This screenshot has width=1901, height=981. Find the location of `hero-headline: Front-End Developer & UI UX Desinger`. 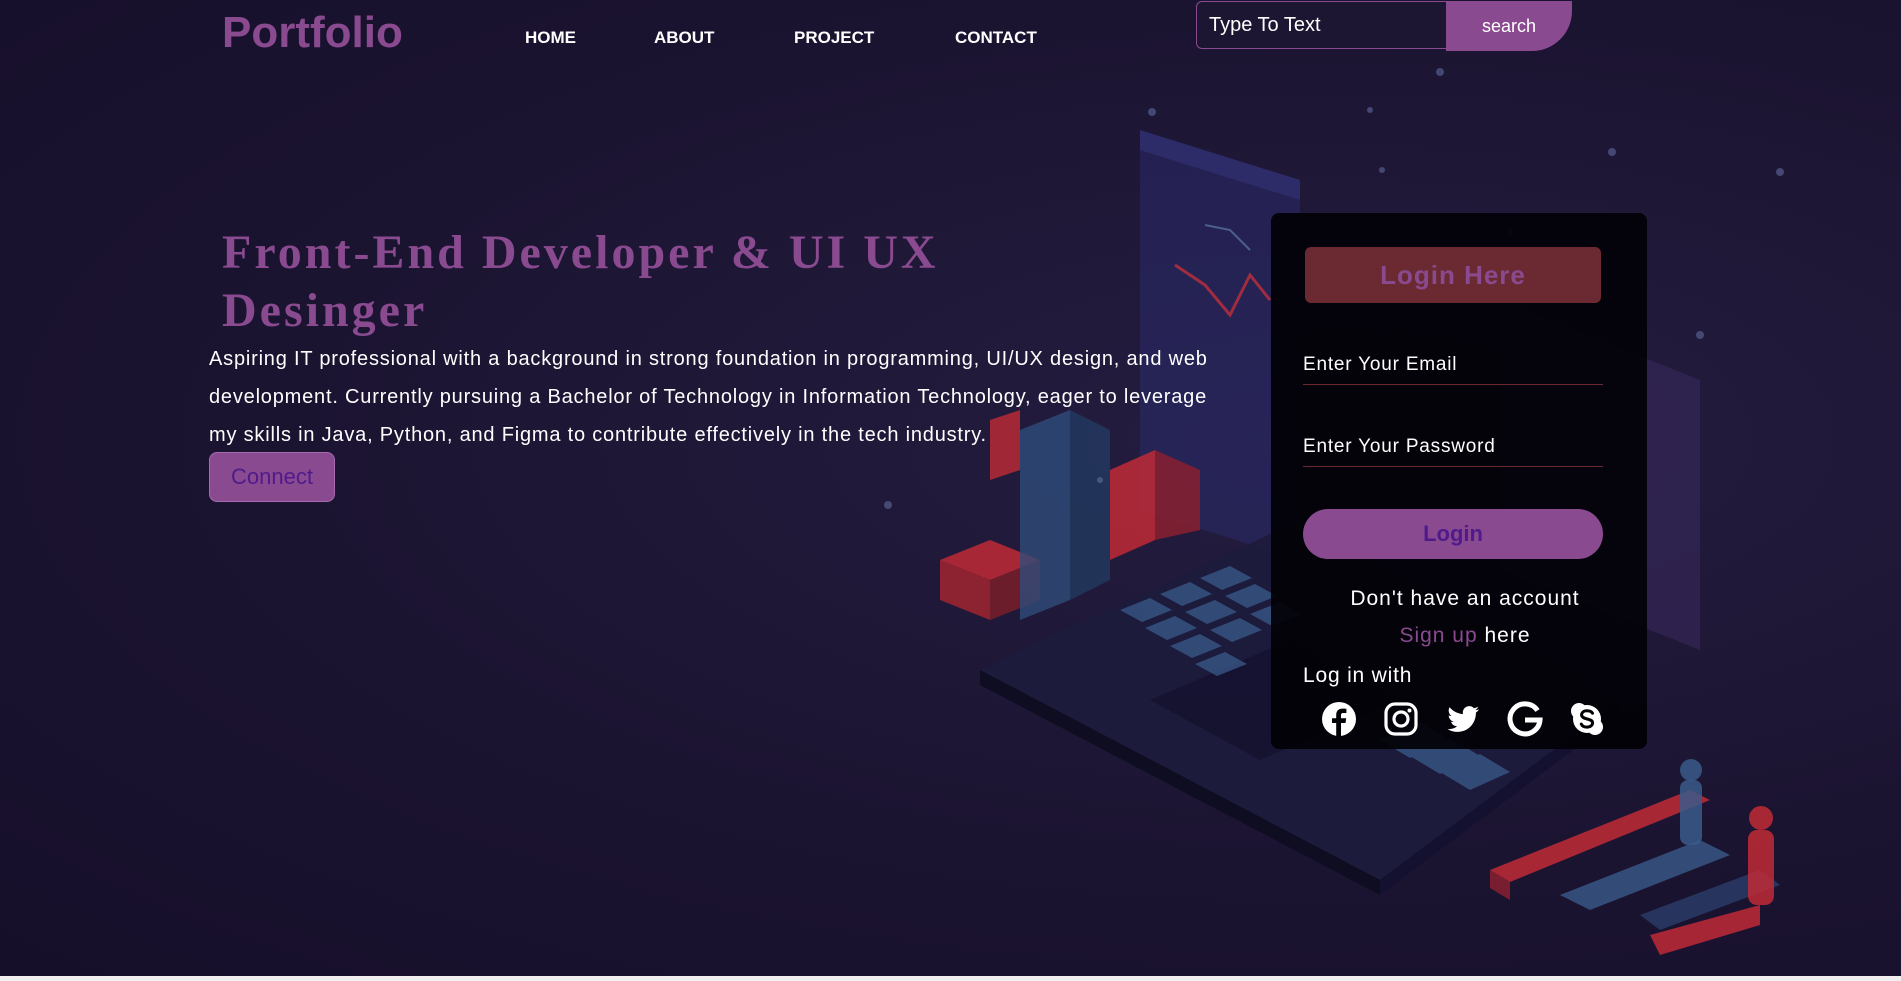

hero-headline: Front-End Developer & UI UX Desinger is located at coordinates (580, 281).